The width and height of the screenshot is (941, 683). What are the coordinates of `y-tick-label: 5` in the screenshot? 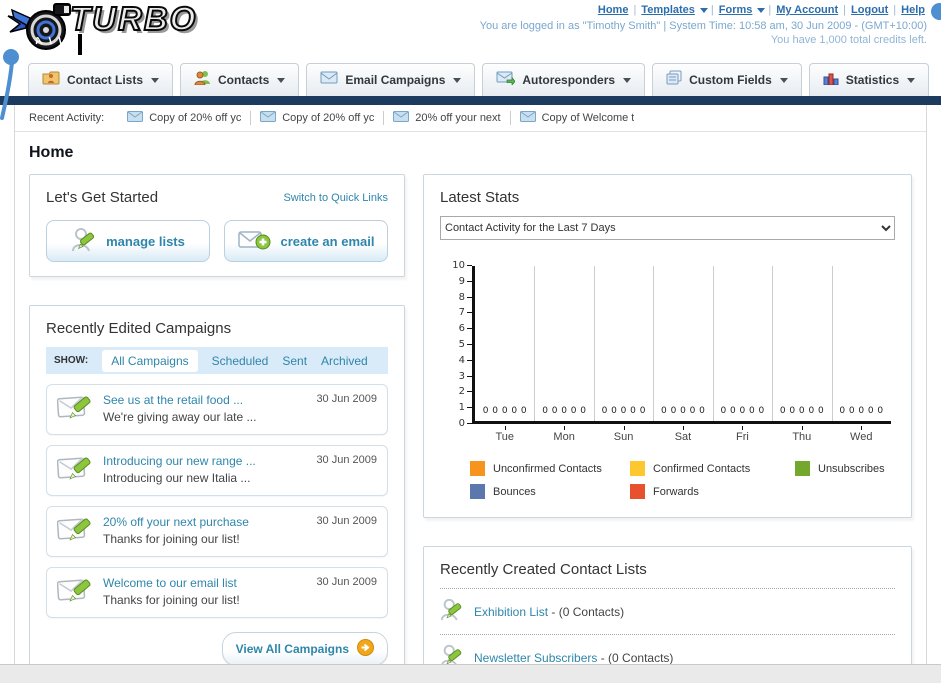 It's located at (465, 344).